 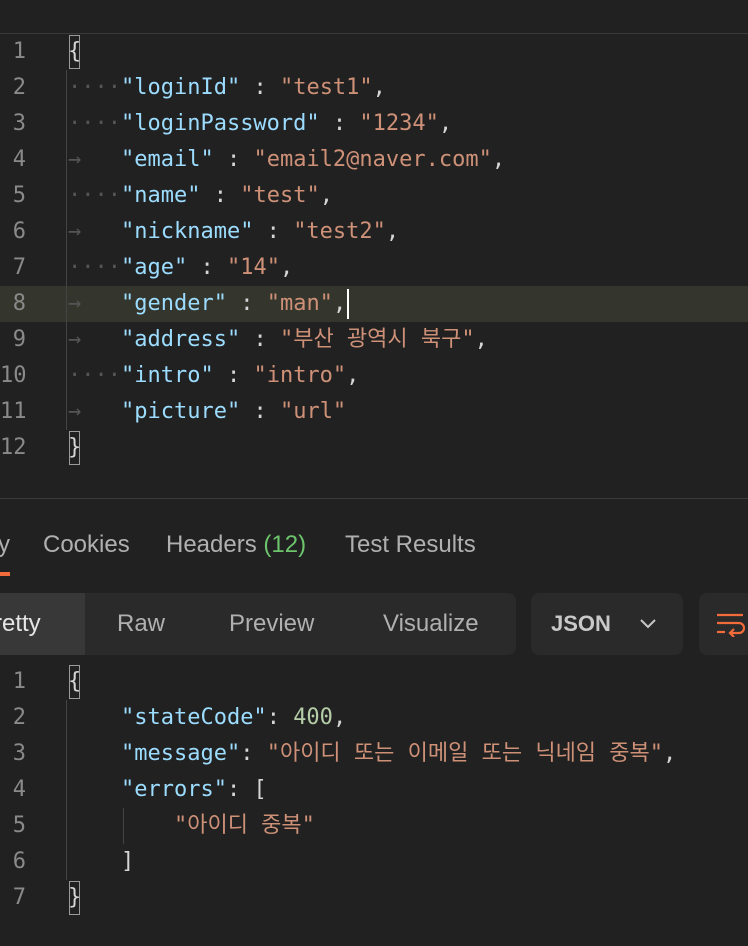 What do you see at coordinates (167, 375) in the screenshot?
I see `json-key: "intro"` at bounding box center [167, 375].